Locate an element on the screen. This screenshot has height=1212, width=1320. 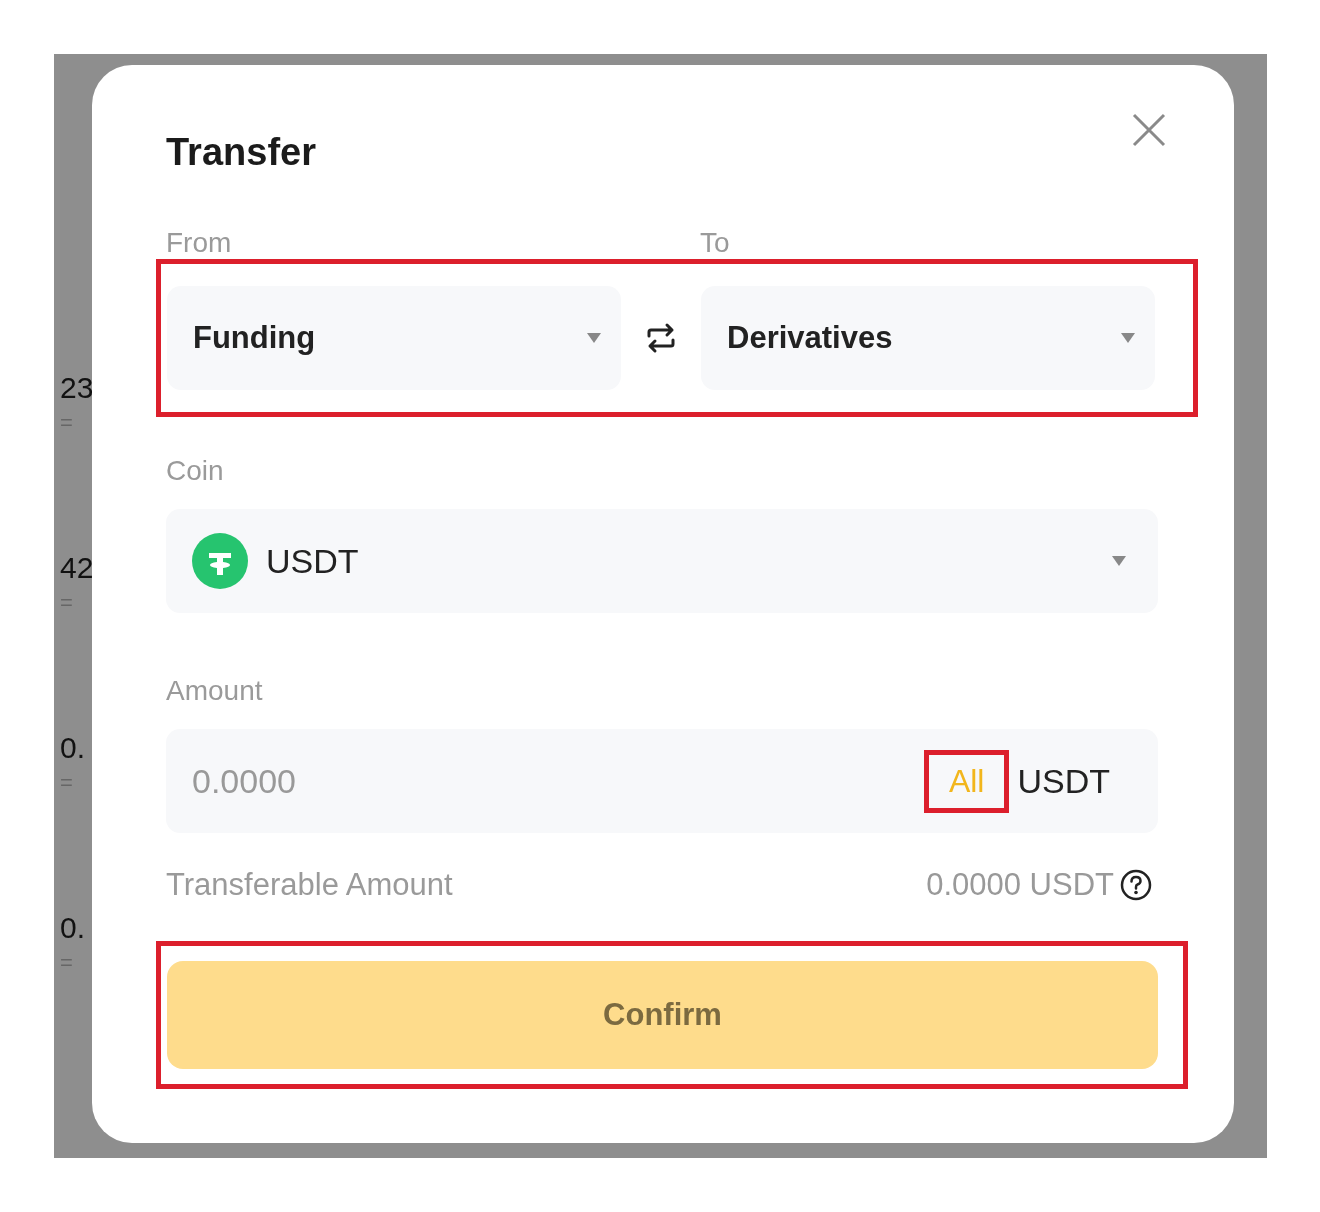
coin-icon is located at coordinates (220, 561).